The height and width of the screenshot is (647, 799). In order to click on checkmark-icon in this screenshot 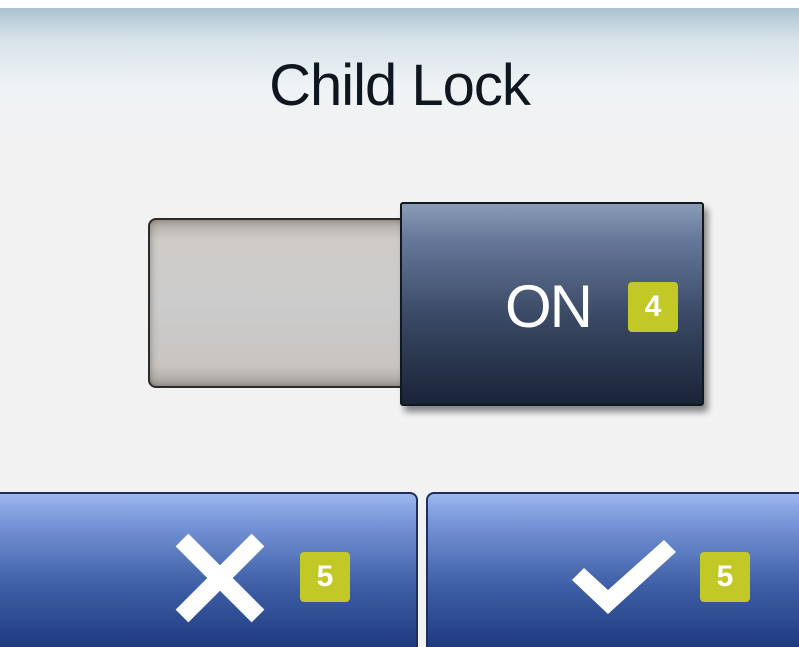, I will do `click(624, 577)`.